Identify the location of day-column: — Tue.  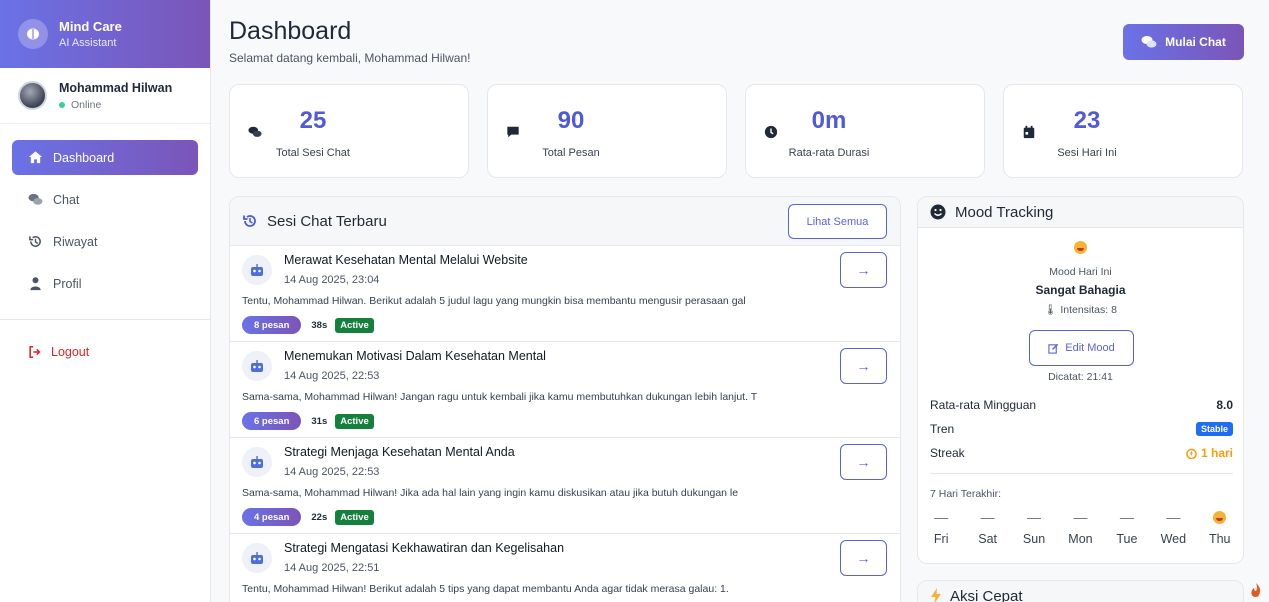
(1127, 526).